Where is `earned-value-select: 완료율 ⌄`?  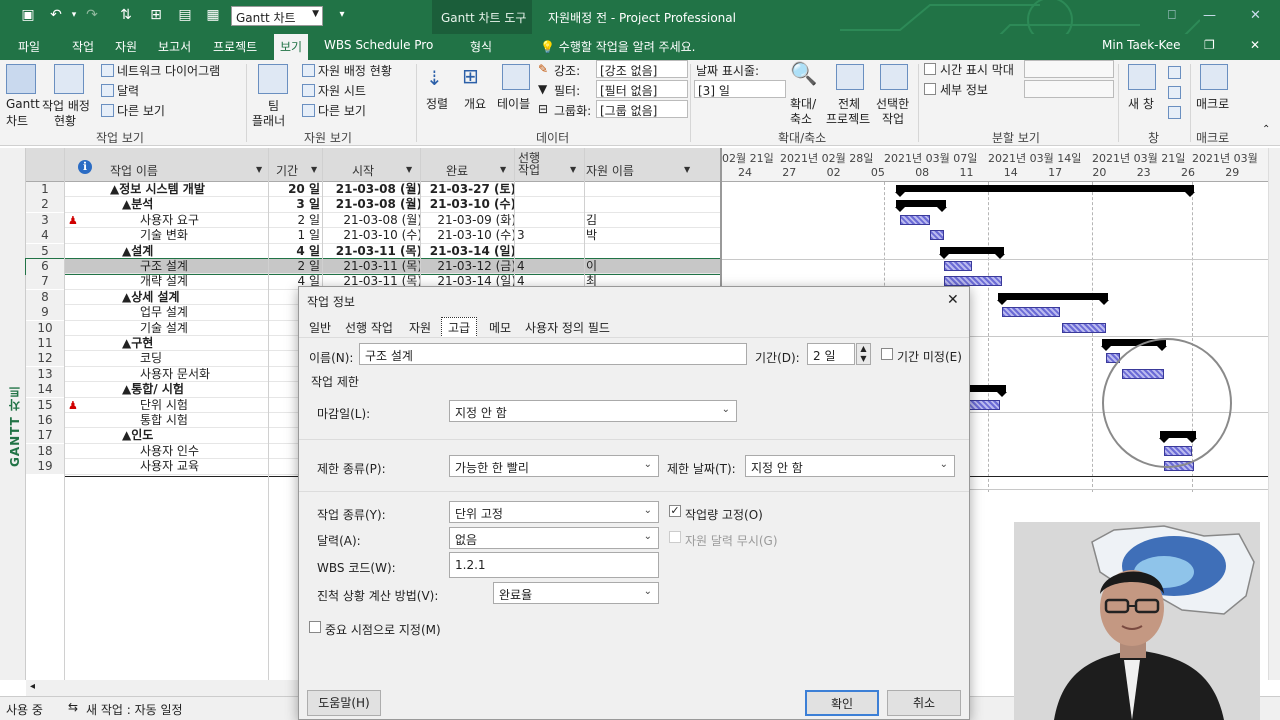
earned-value-select: 완료율 ⌄ is located at coordinates (576, 593).